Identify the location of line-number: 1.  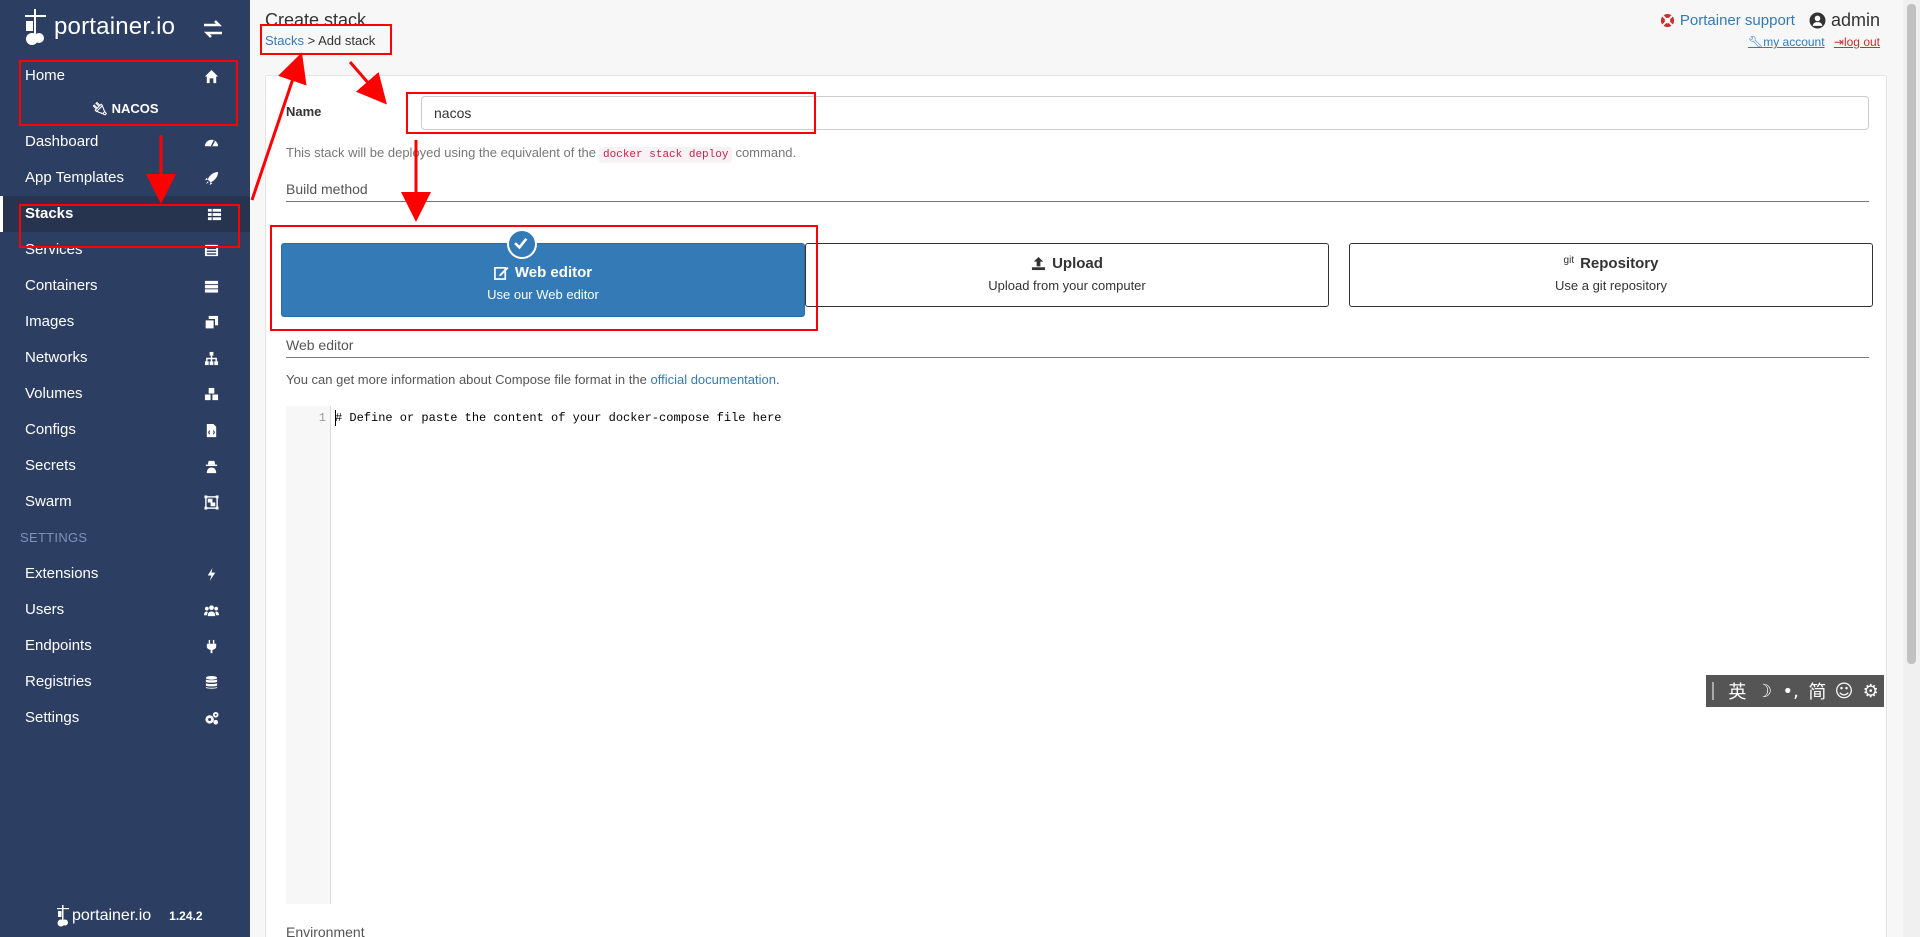
(322, 418).